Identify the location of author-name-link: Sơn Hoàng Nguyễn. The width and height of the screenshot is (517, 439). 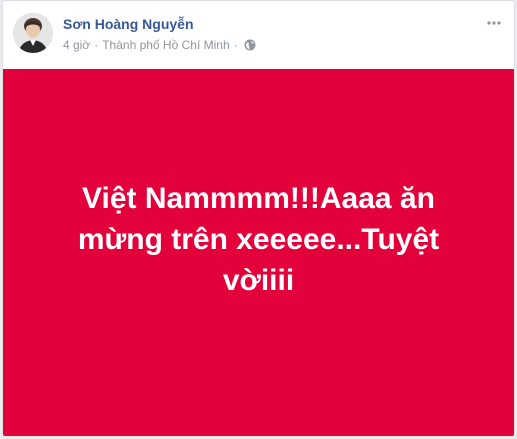
(128, 24).